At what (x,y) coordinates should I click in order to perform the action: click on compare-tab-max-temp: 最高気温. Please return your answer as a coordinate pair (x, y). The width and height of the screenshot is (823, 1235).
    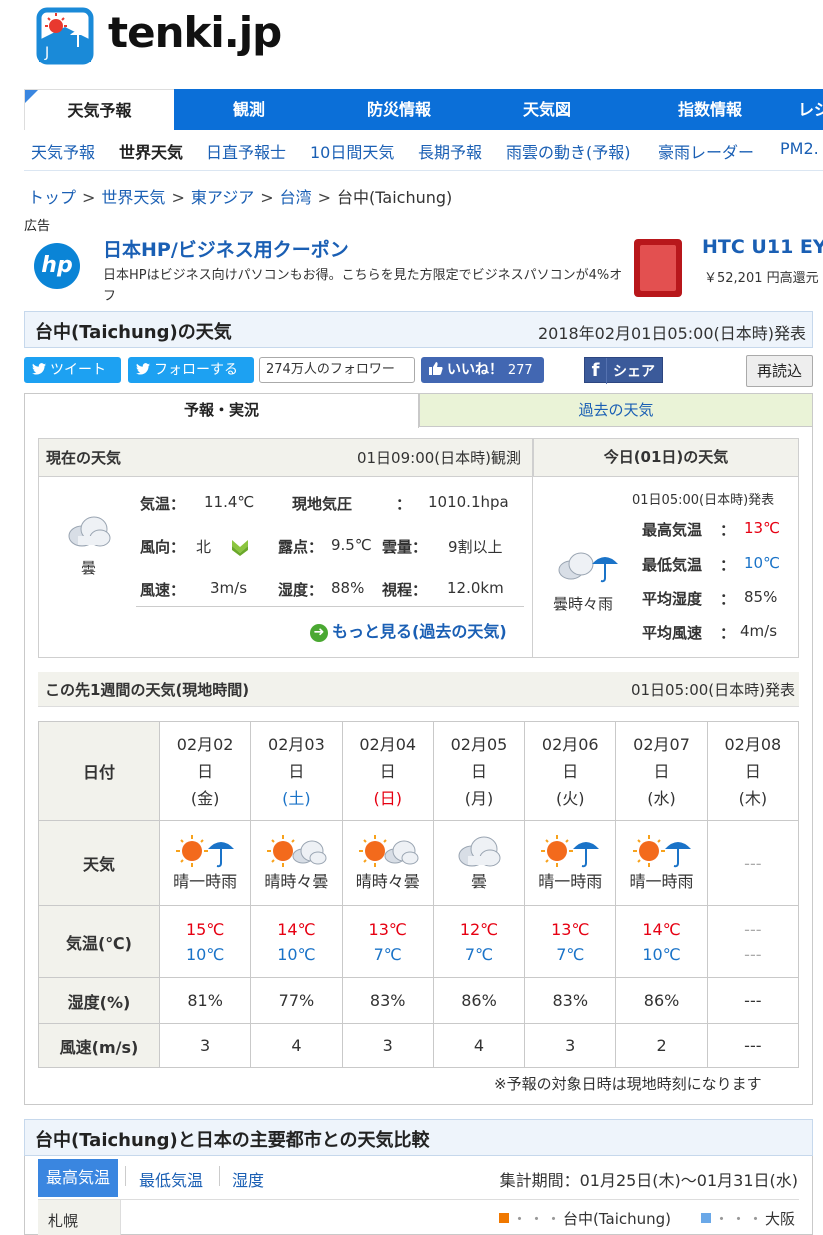
    Looking at the image, I should click on (78, 1178).